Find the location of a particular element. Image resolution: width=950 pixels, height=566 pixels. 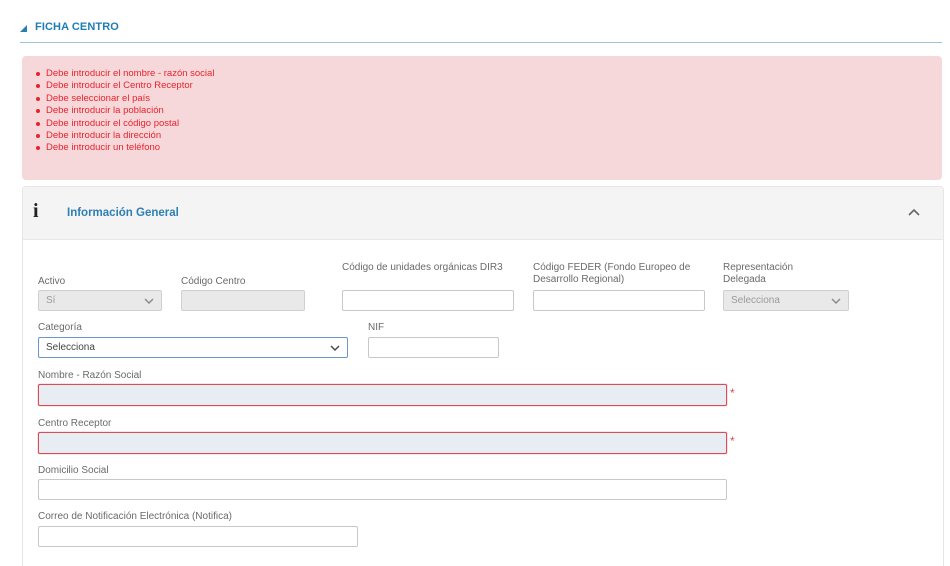

nif-label: NIF is located at coordinates (376, 327).